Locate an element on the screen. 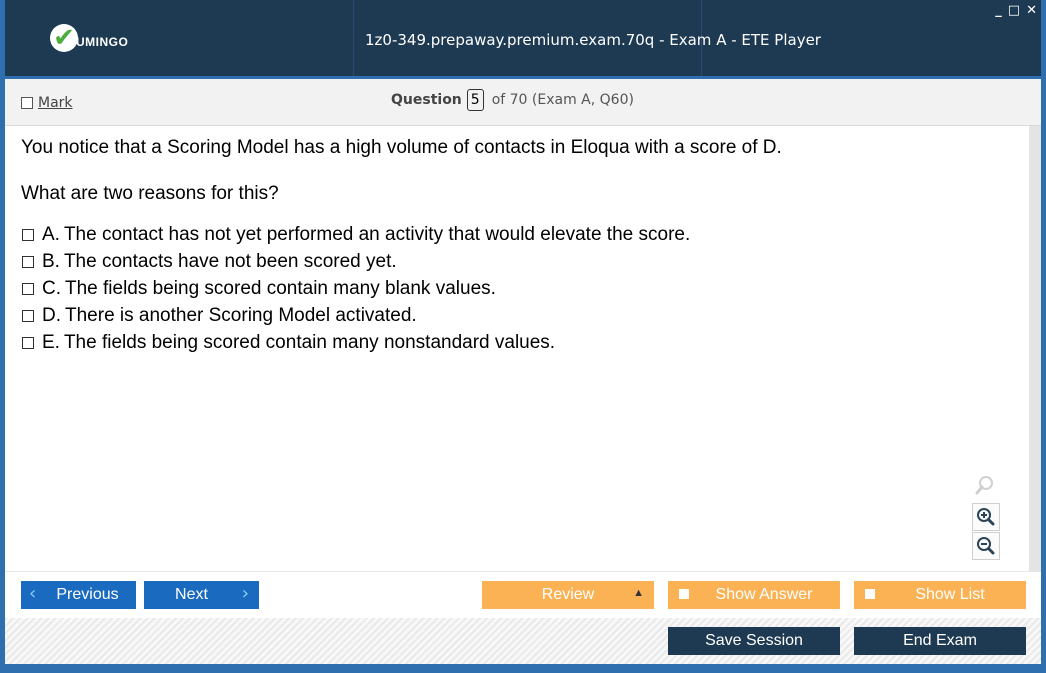  show-list-label: Show List is located at coordinates (950, 594).